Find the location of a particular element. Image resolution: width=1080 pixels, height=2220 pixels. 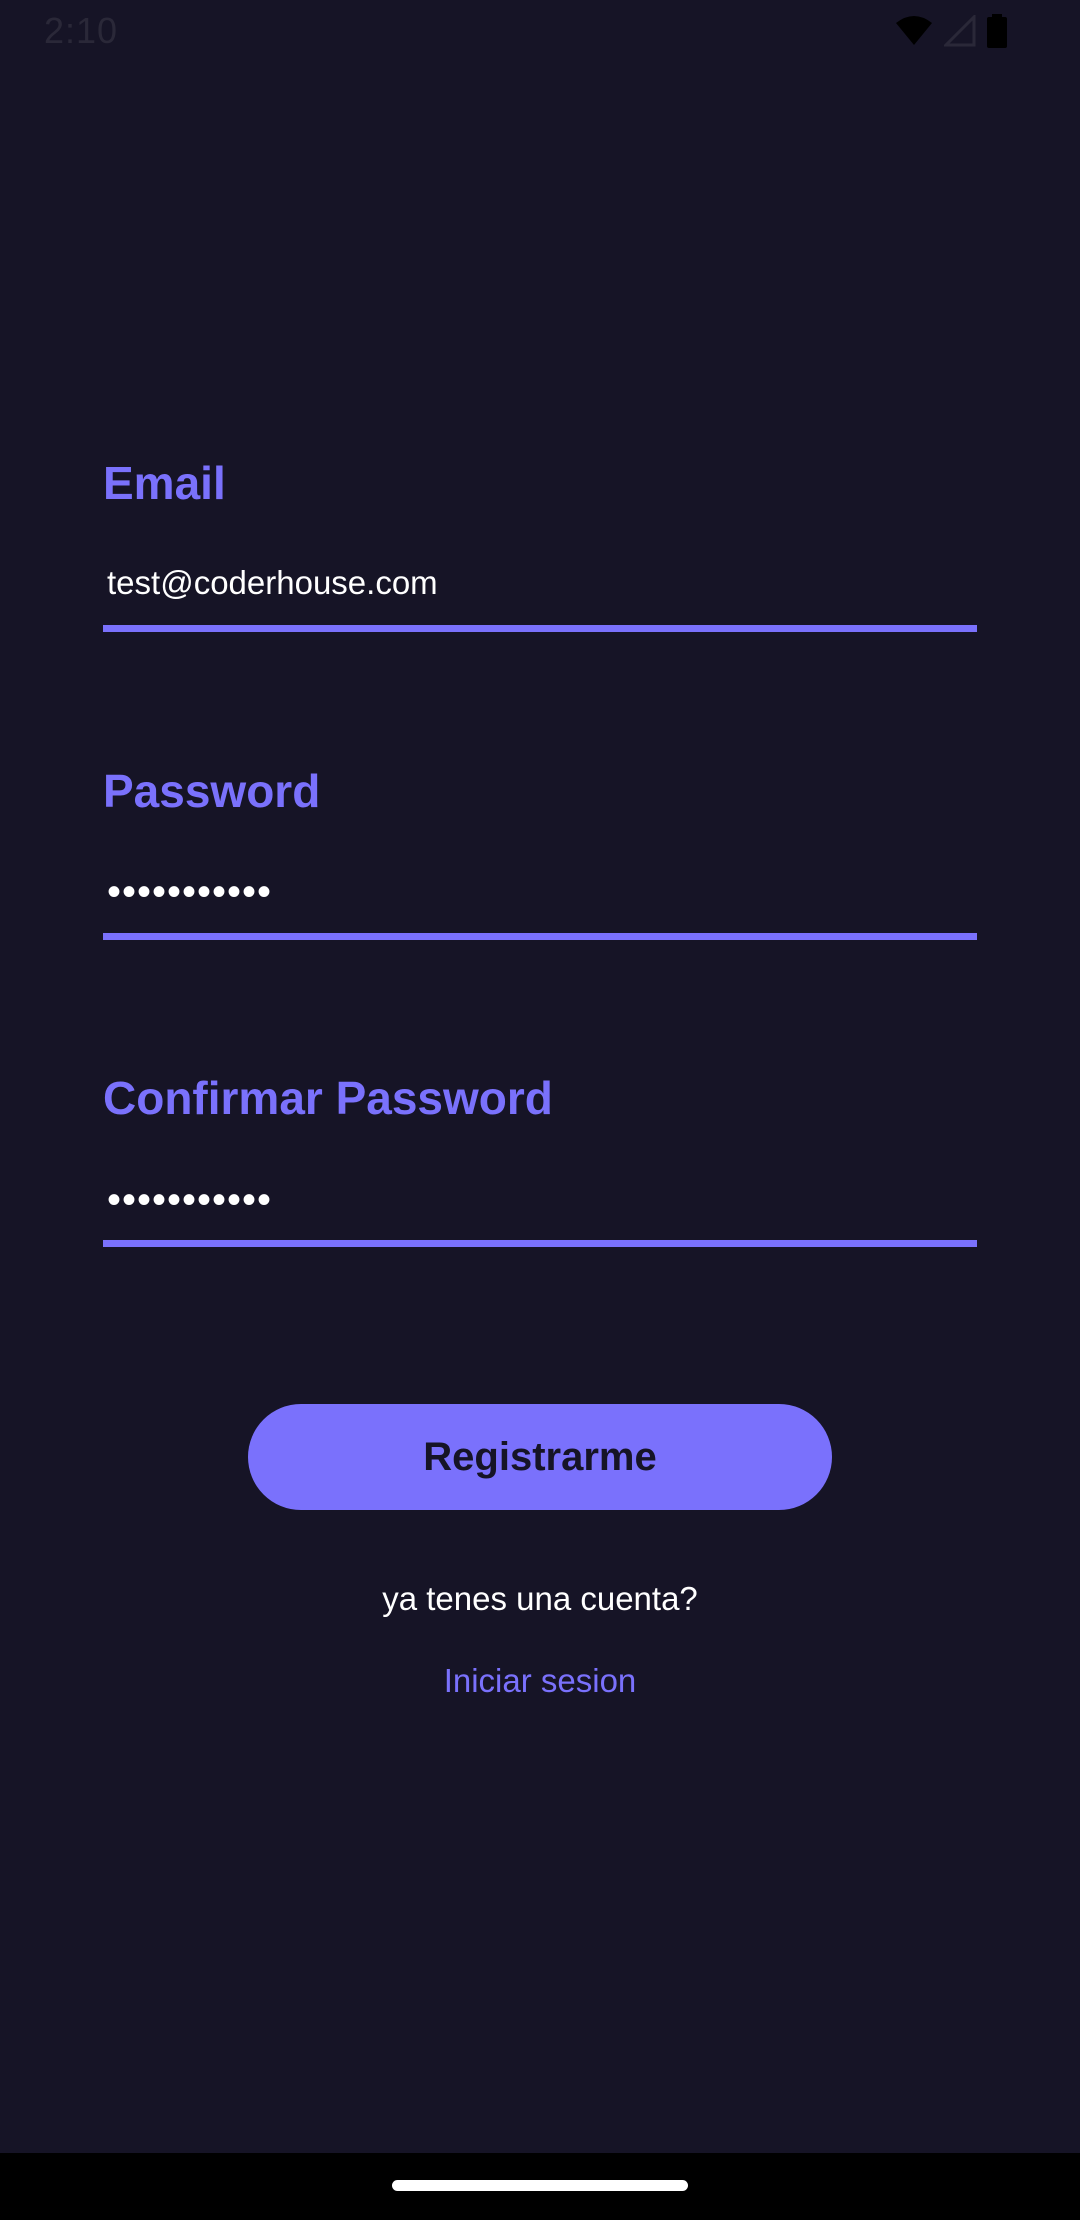

register-button: Registrarme is located at coordinates (540, 1457).